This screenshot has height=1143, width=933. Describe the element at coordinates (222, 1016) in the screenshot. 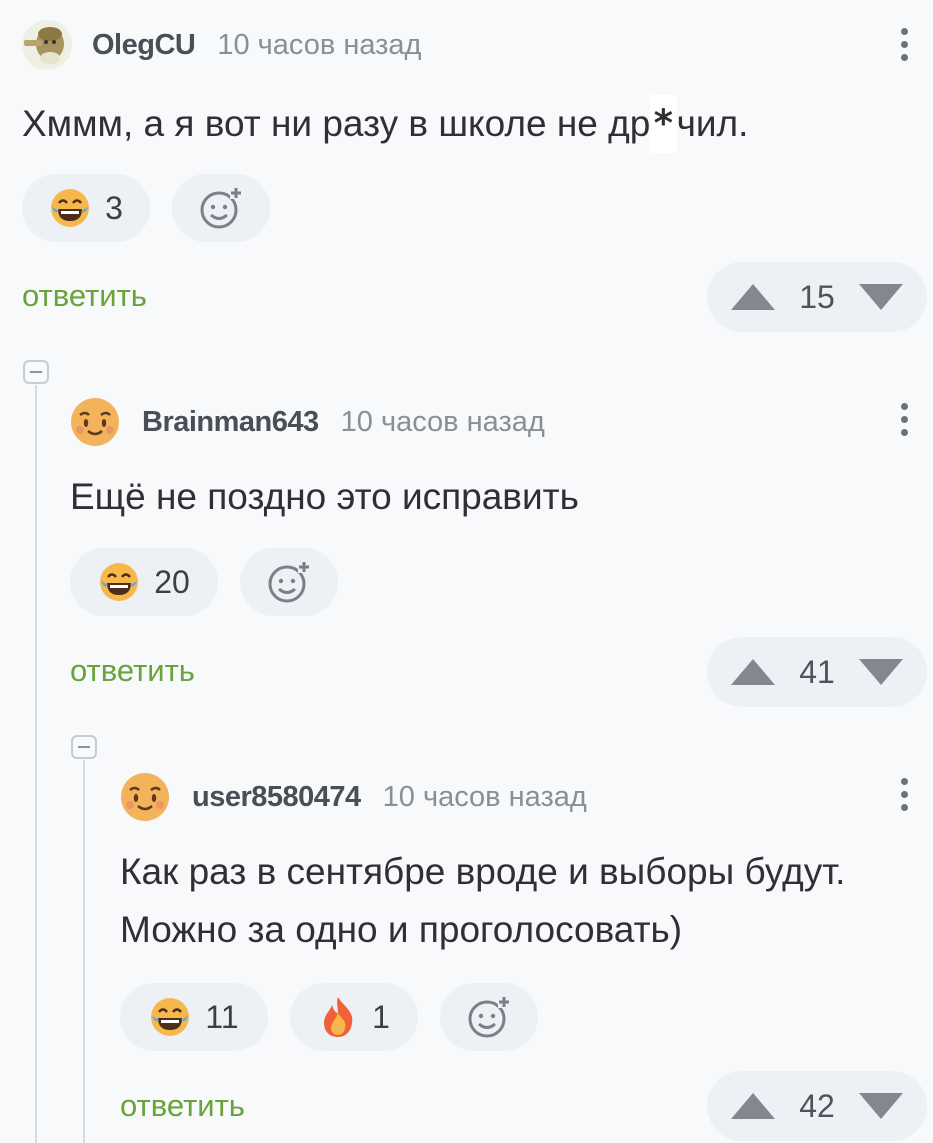

I see `reaction-count: 11` at that location.